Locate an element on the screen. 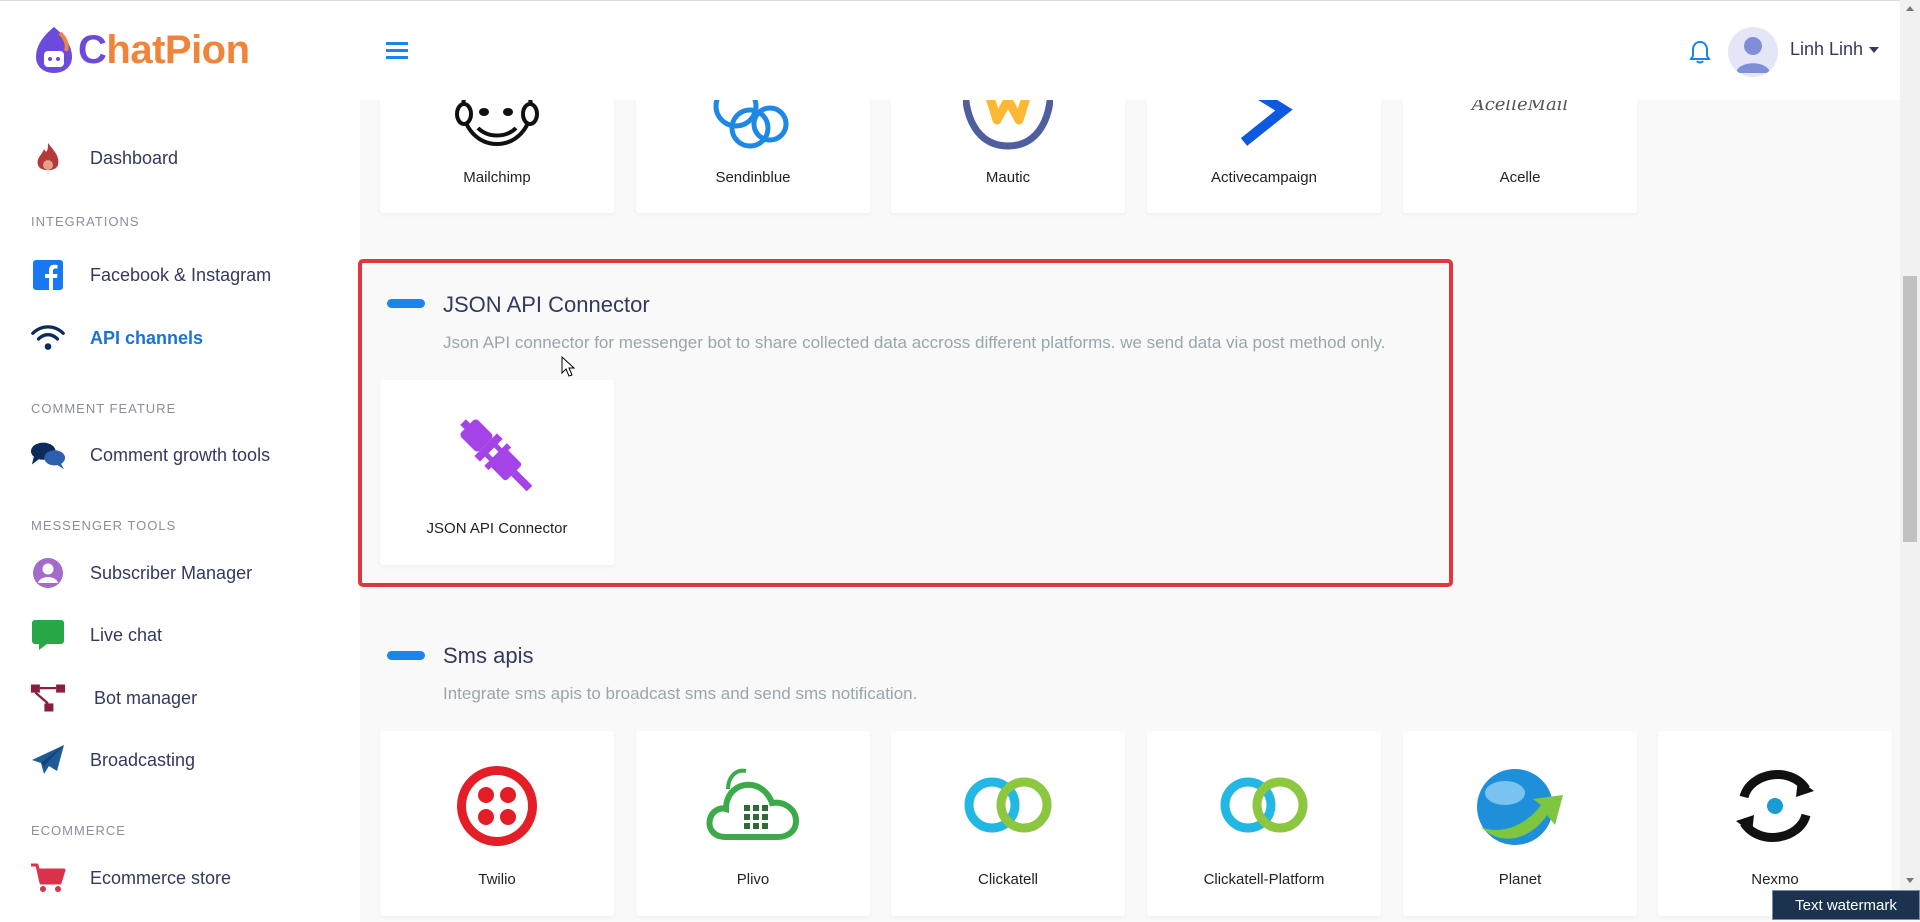 This screenshot has height=922, width=1920. sidebar-item-dashboard: Dashboard is located at coordinates (104, 158).